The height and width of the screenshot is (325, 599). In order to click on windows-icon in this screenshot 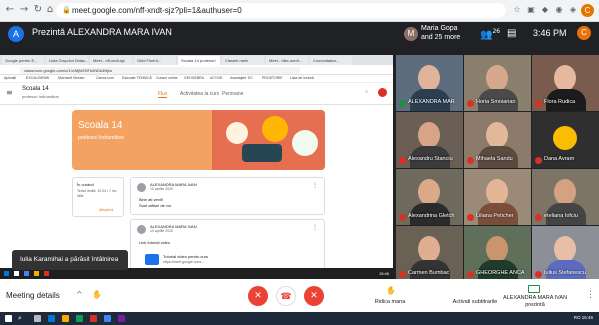, I will do `click(6, 273)`.